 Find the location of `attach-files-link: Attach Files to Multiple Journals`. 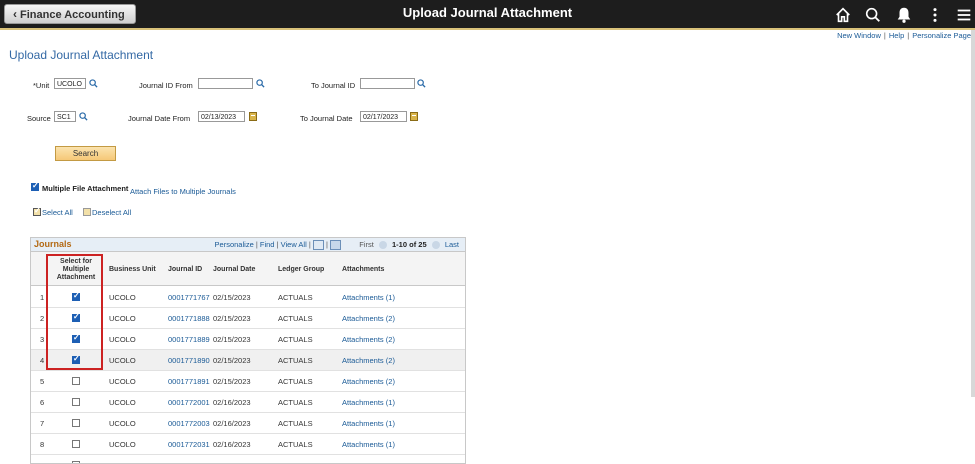

attach-files-link: Attach Files to Multiple Journals is located at coordinates (183, 191).